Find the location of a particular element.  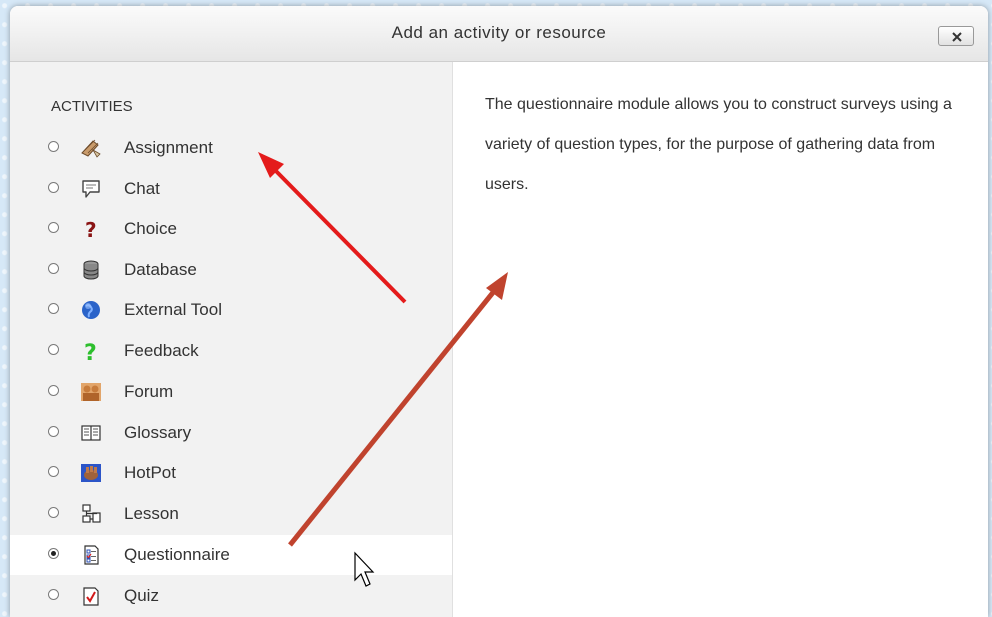

database-icon is located at coordinates (91, 270).